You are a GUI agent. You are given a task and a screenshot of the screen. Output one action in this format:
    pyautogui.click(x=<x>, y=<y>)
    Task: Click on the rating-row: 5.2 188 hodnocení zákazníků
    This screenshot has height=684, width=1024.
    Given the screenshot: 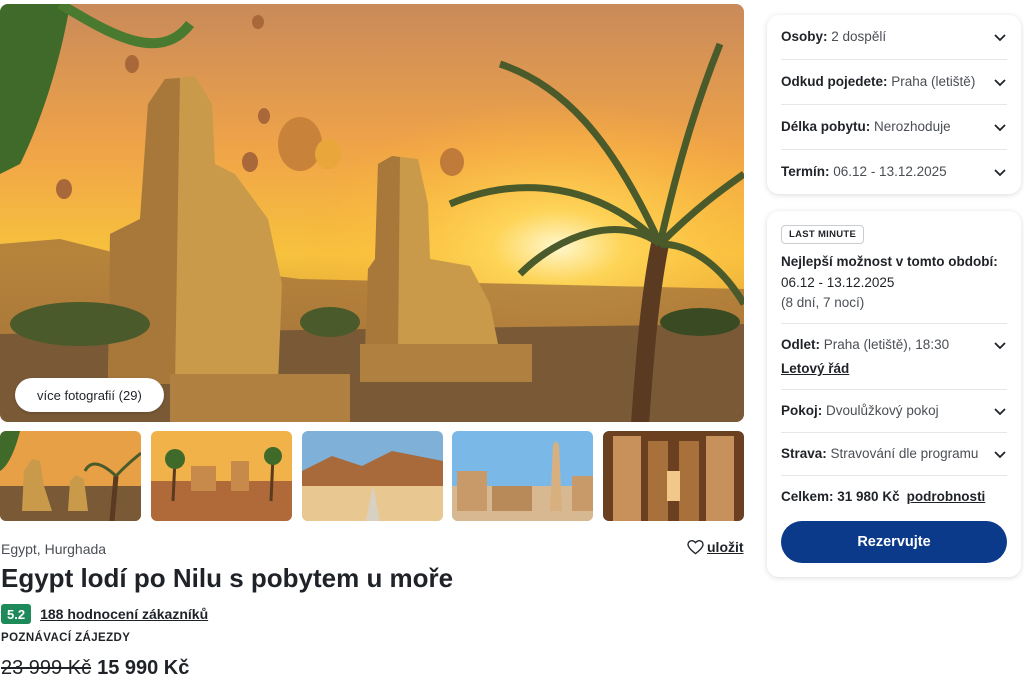 What is the action you would take?
    pyautogui.click(x=104, y=614)
    